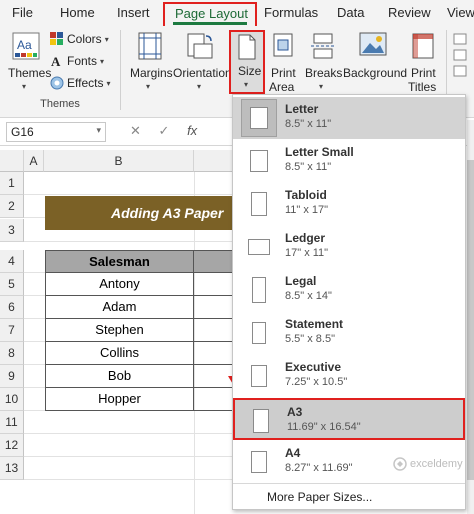 This screenshot has width=474, height=514. What do you see at coordinates (349, 247) in the screenshot?
I see `paper-size-item-ledger: Ledger 17" x 11"` at bounding box center [349, 247].